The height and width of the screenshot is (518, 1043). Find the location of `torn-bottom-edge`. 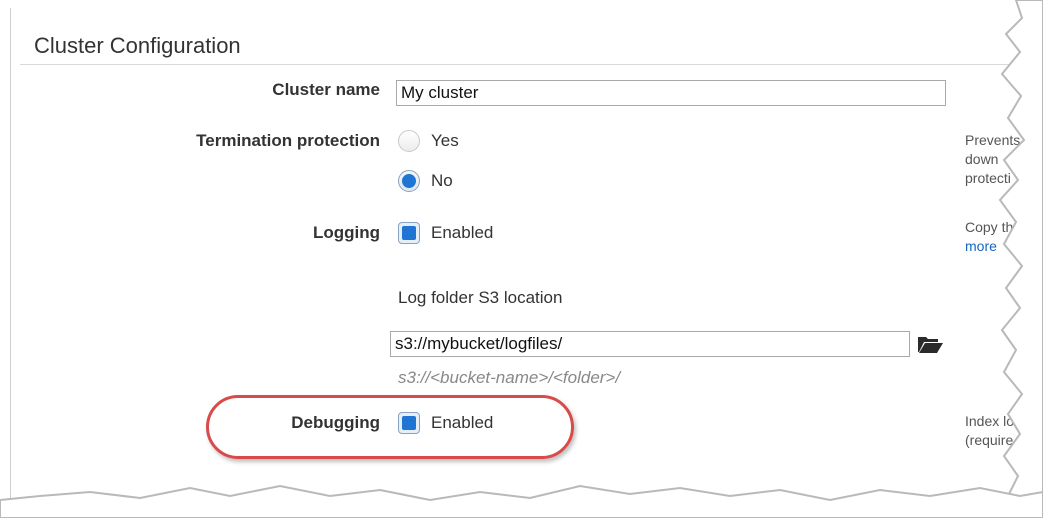

torn-bottom-edge is located at coordinates (521, 501).